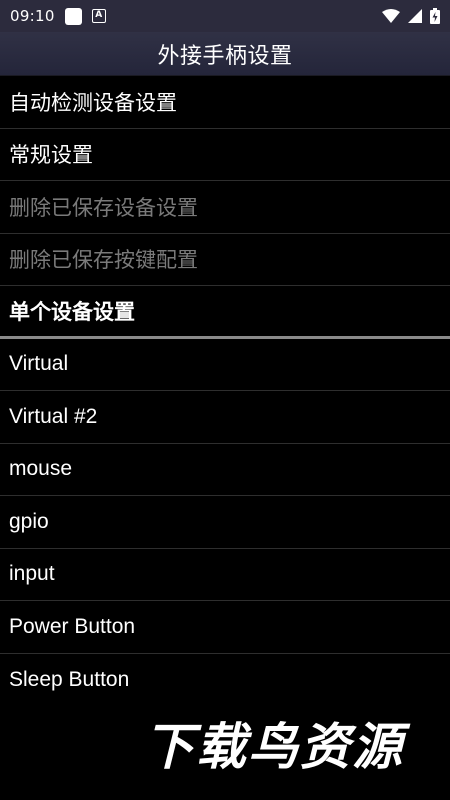  What do you see at coordinates (225, 575) in the screenshot?
I see `device-item-input: input` at bounding box center [225, 575].